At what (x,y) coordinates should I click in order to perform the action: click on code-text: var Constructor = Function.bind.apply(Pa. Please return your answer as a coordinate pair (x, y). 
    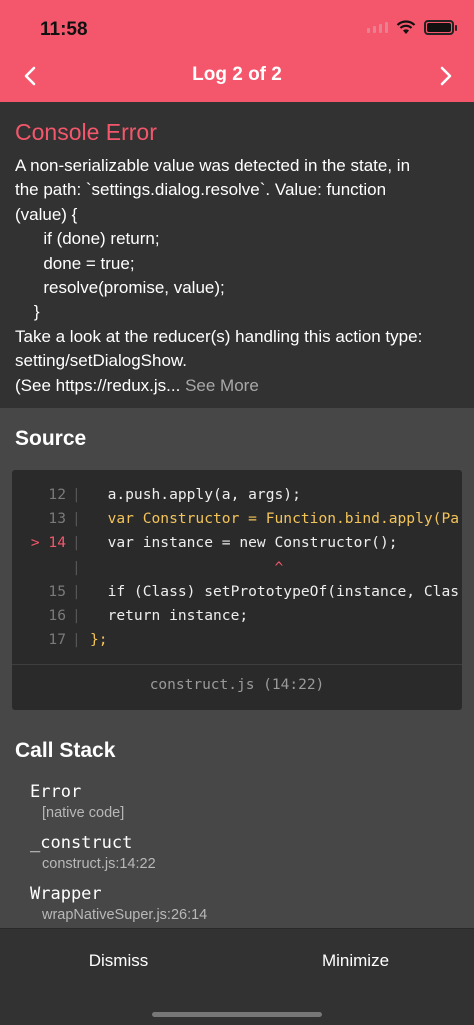
    Looking at the image, I should click on (275, 518).